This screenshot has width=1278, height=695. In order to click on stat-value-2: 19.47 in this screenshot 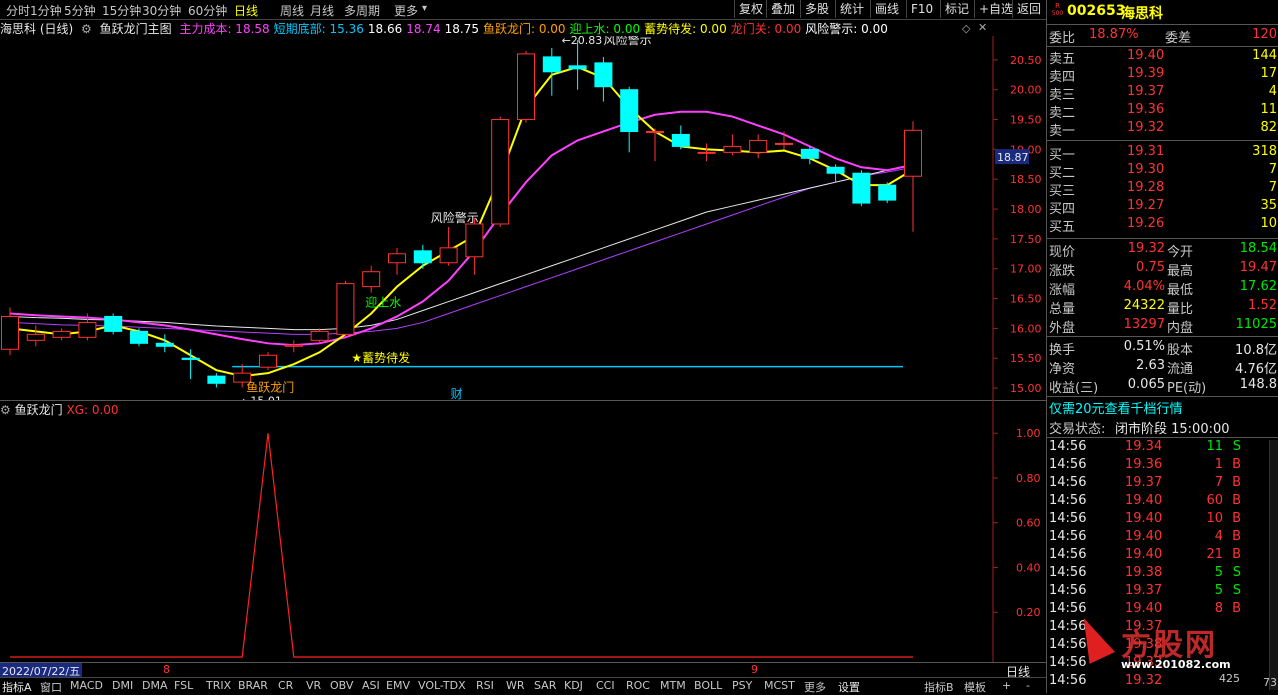, I will do `click(1258, 267)`.